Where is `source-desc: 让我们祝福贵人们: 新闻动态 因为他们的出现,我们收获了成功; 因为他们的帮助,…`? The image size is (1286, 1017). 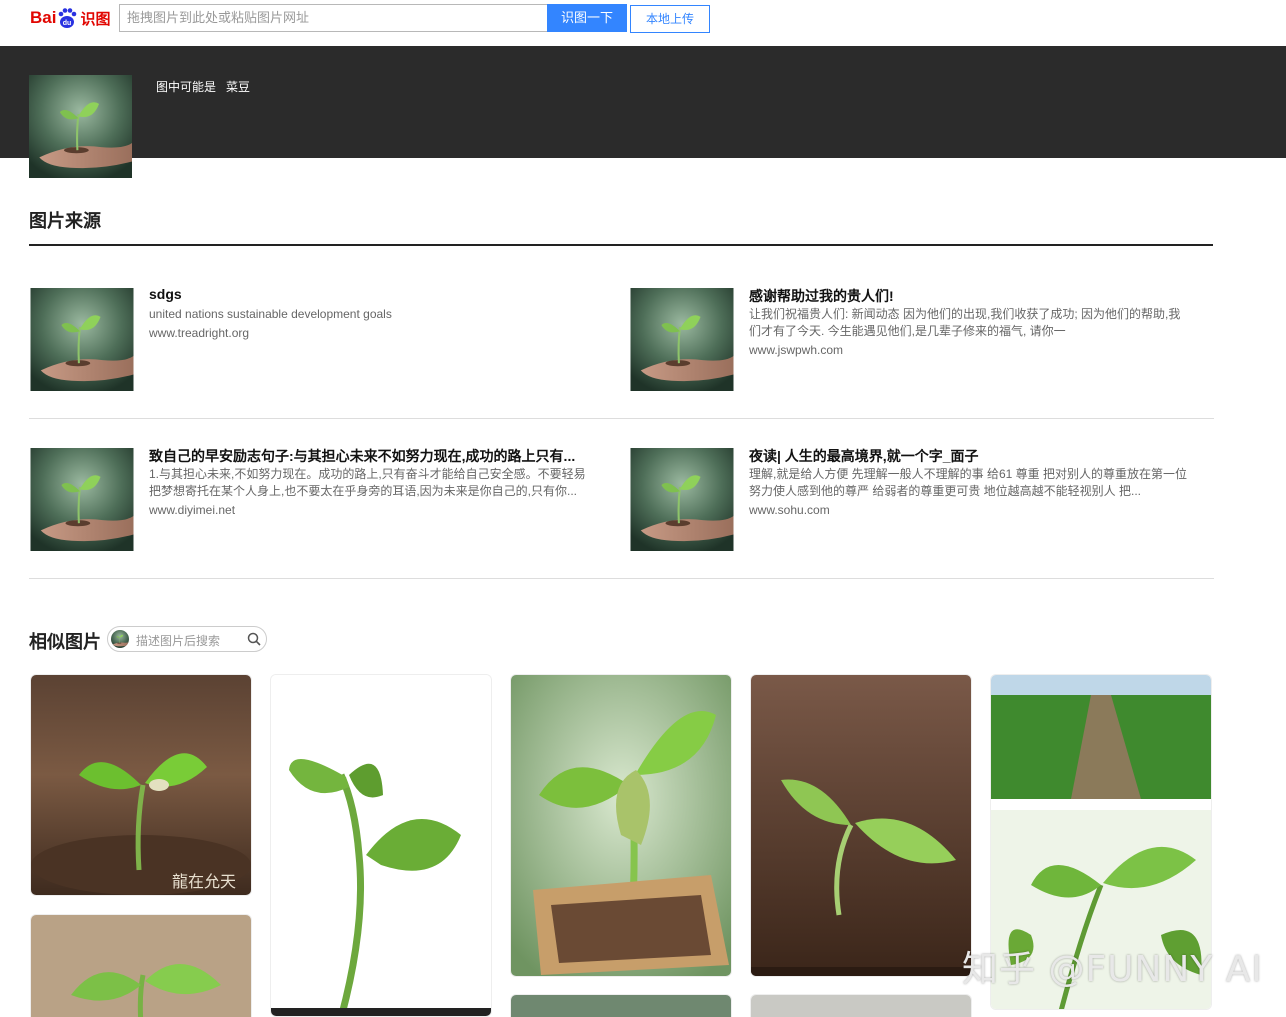
source-desc: 让我们祝福贵人们: 新闻动态 因为他们的出现,我们收获了成功; 因为他们的帮助,… is located at coordinates (965, 322).